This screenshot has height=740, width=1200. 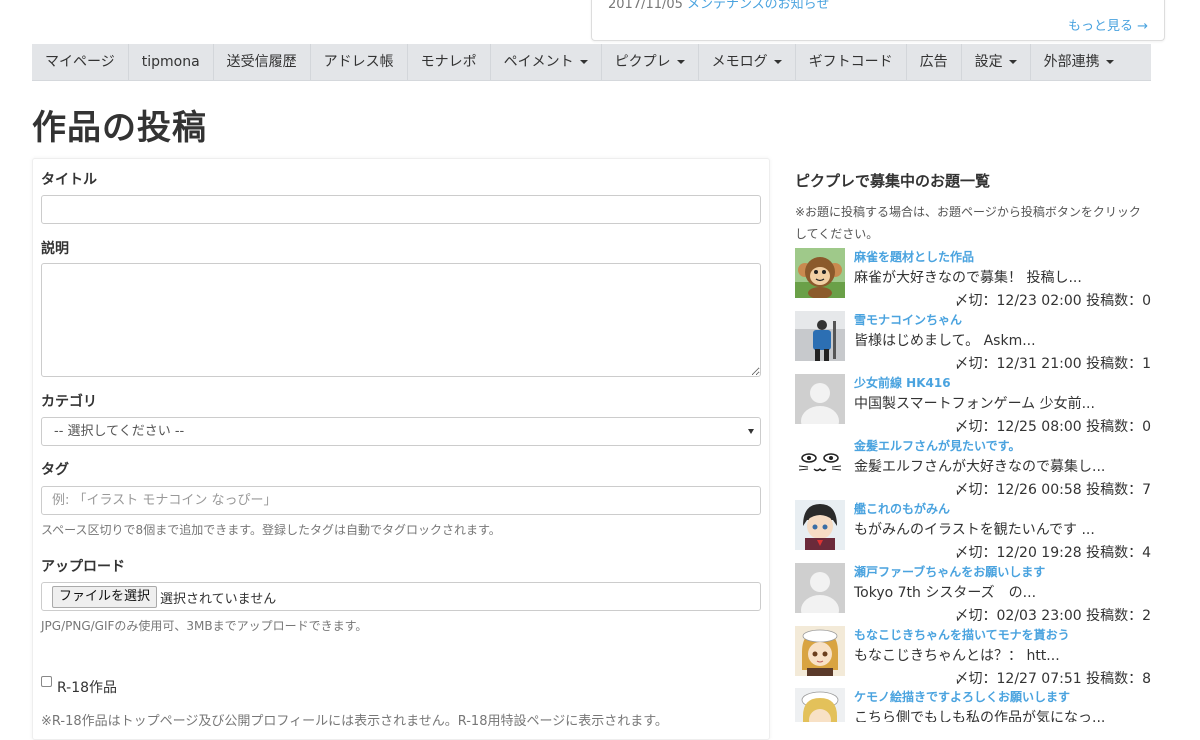 I want to click on topic-meta: 〆切：12/27 07:51 投稿数：8, so click(x=1053, y=679).